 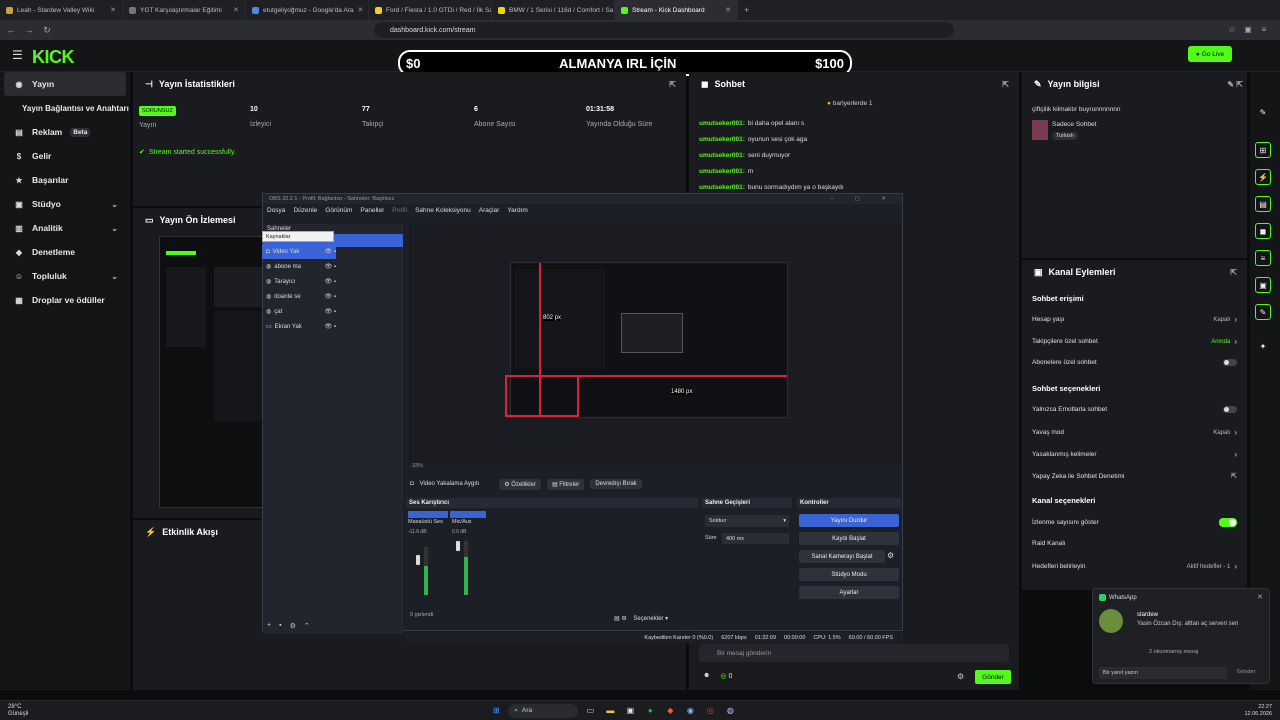 What do you see at coordinates (61, 10) in the screenshot?
I see `browser-tab: Leah - Stardew Valley Wiki ✕` at bounding box center [61, 10].